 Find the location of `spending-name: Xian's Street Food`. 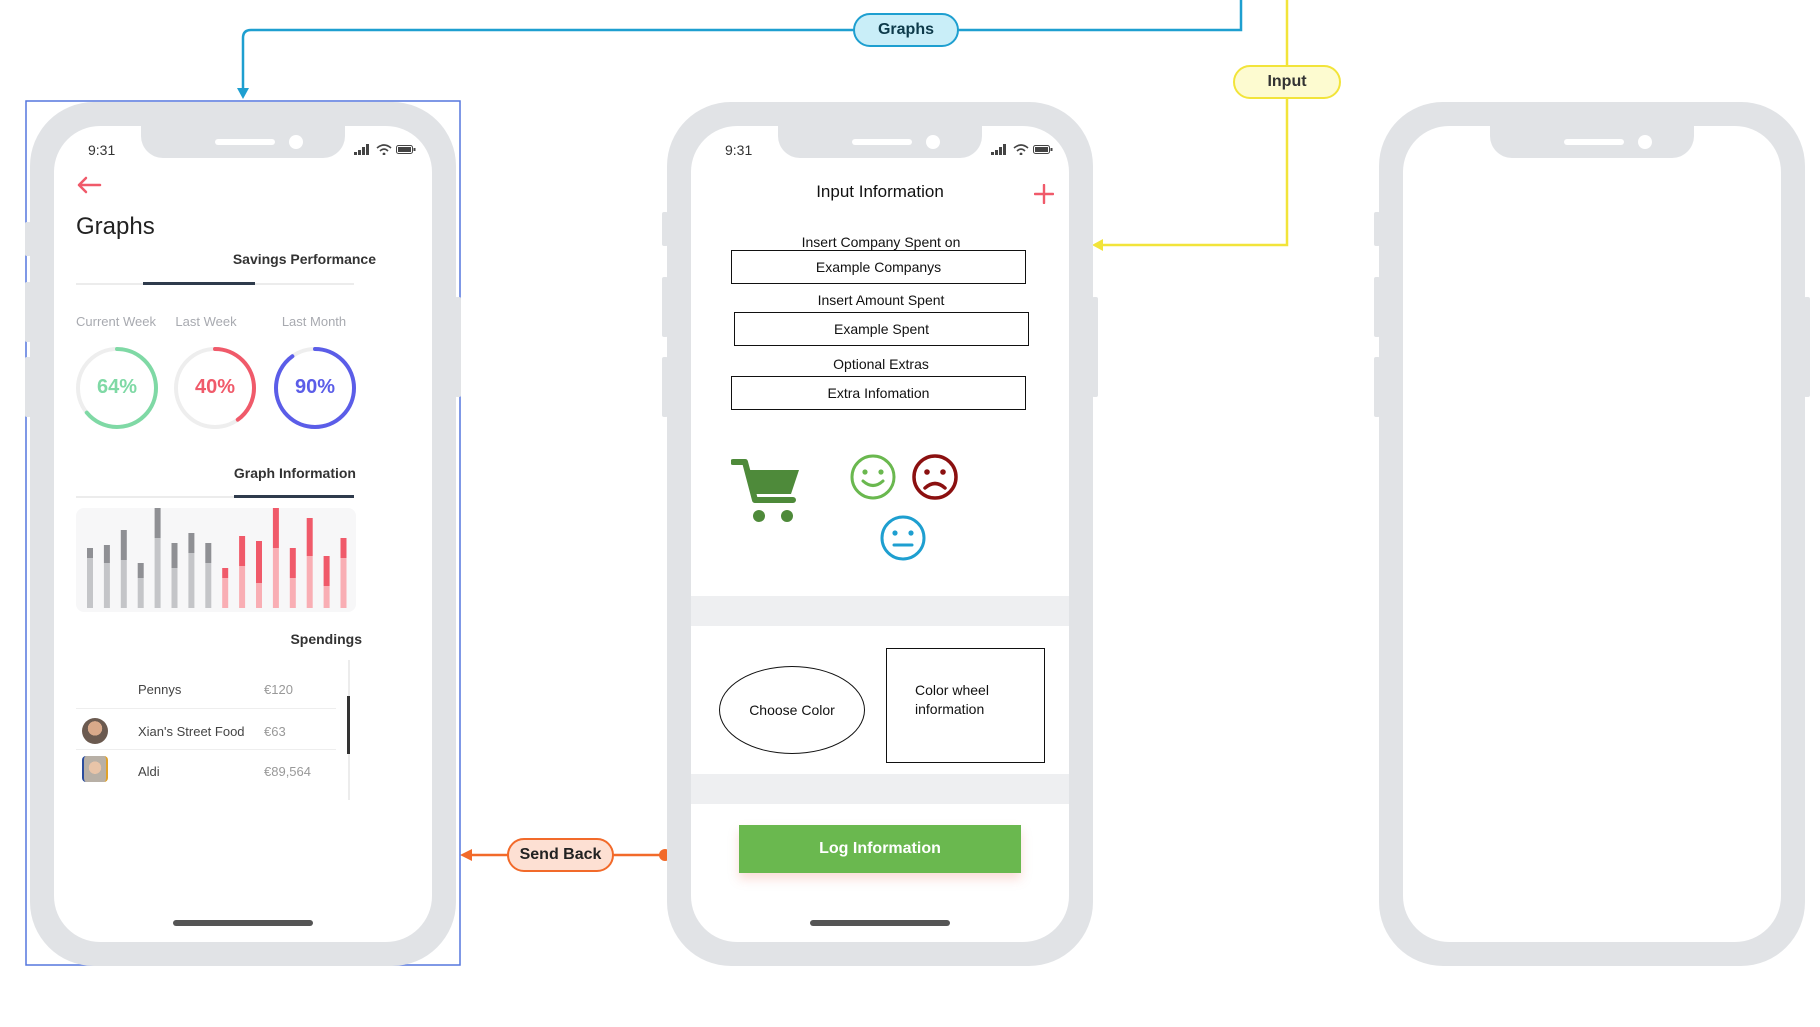

spending-name: Xian's Street Food is located at coordinates (191, 731).